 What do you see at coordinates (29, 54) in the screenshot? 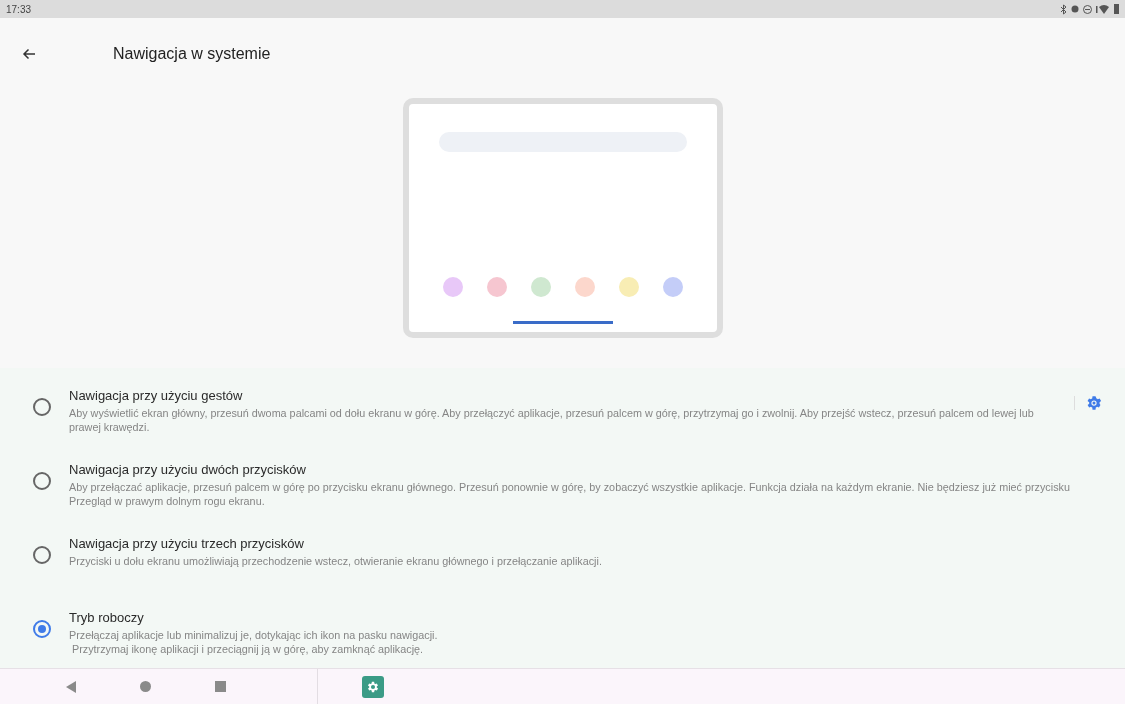
I see `back-arrow-icon` at bounding box center [29, 54].